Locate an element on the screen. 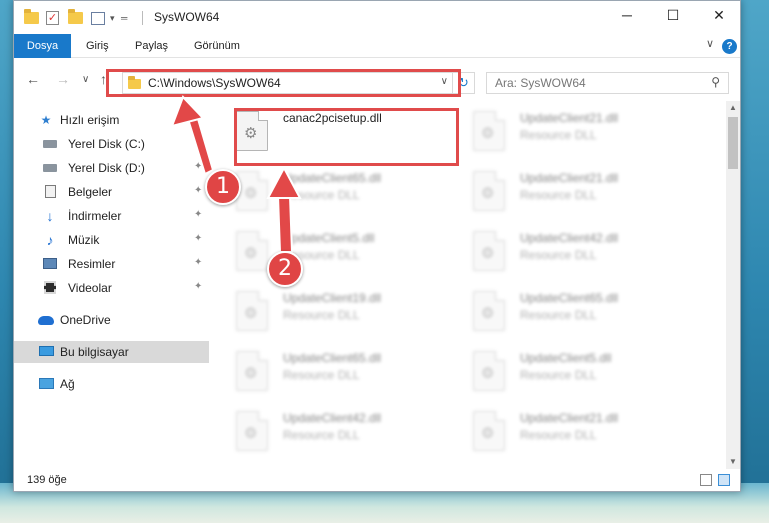  nav-item-label: Yerel Disk (D:) is located at coordinates (106, 168).